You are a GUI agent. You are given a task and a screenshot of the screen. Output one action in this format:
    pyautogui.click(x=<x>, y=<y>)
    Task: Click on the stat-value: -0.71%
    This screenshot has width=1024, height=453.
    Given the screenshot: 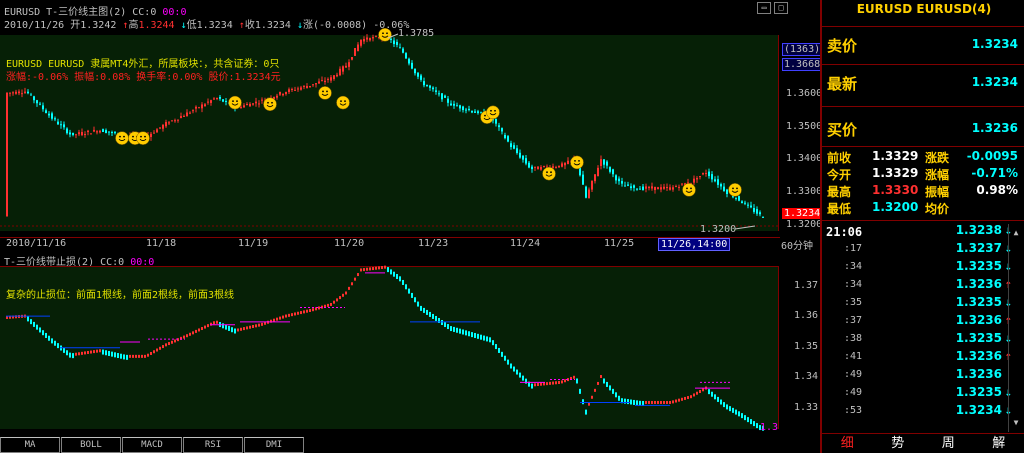 What is the action you would take?
    pyautogui.click(x=994, y=173)
    